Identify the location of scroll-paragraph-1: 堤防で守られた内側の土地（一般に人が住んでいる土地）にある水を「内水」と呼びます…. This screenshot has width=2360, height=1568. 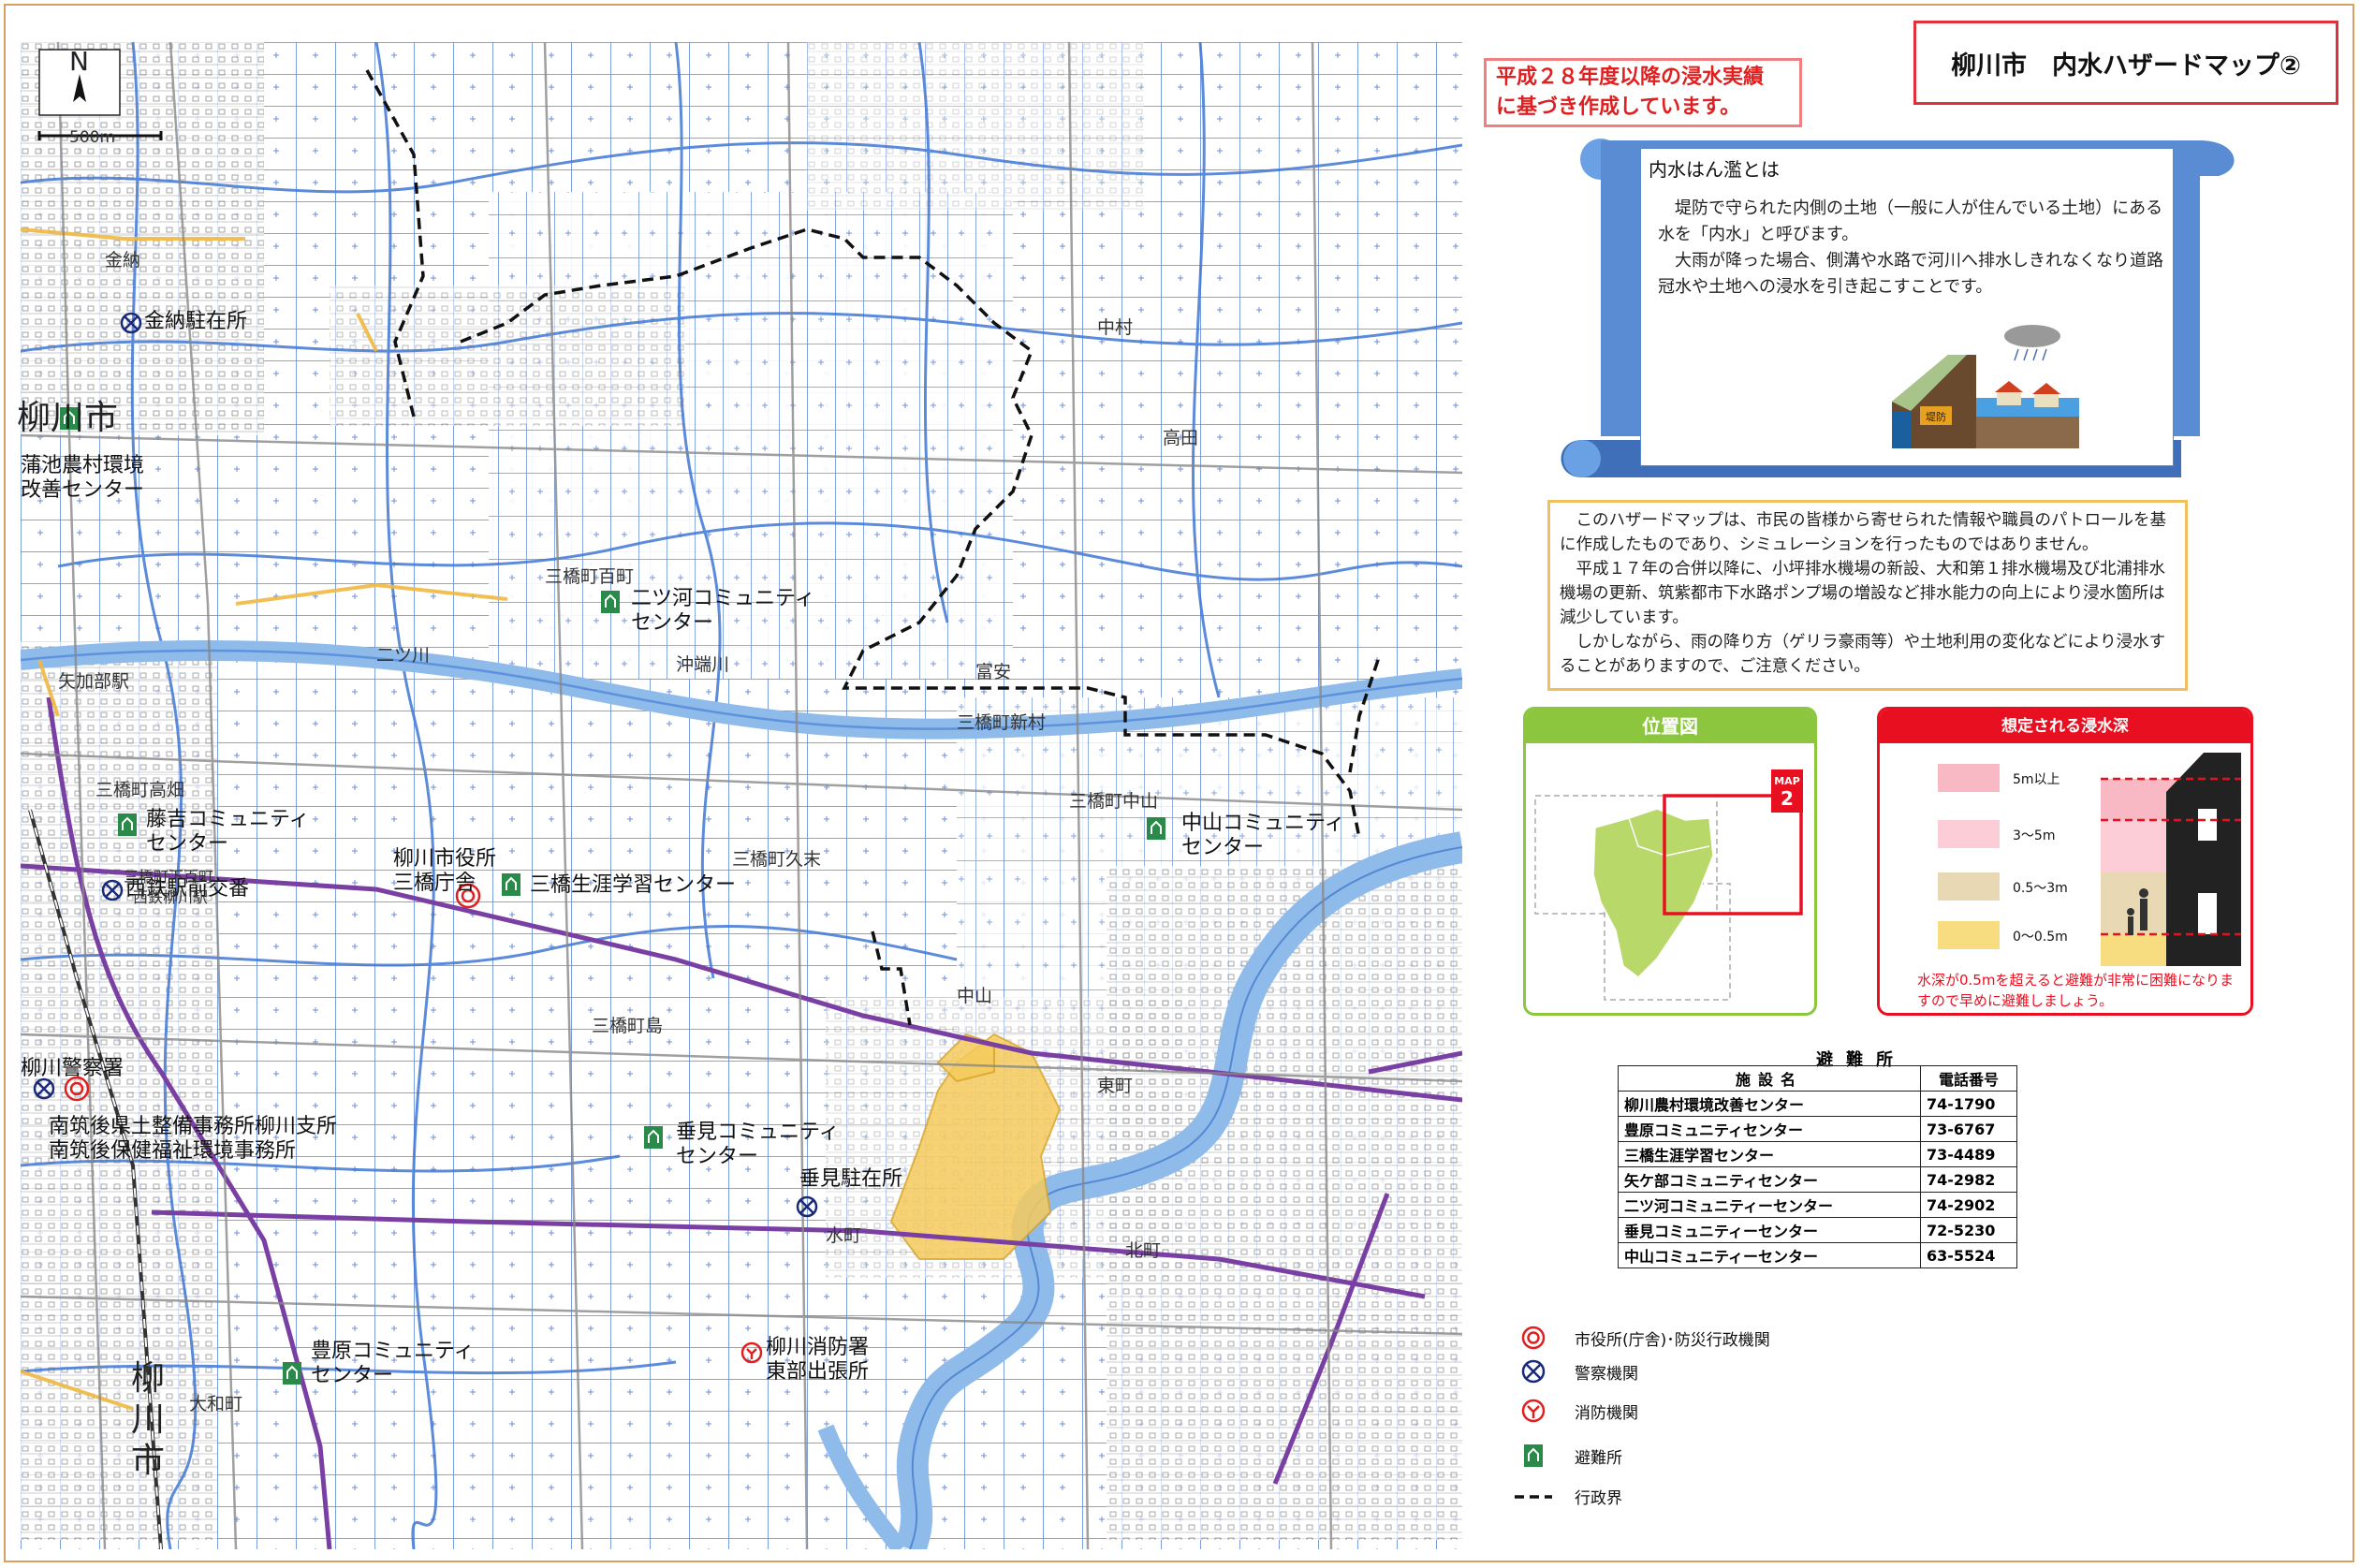
(1911, 221).